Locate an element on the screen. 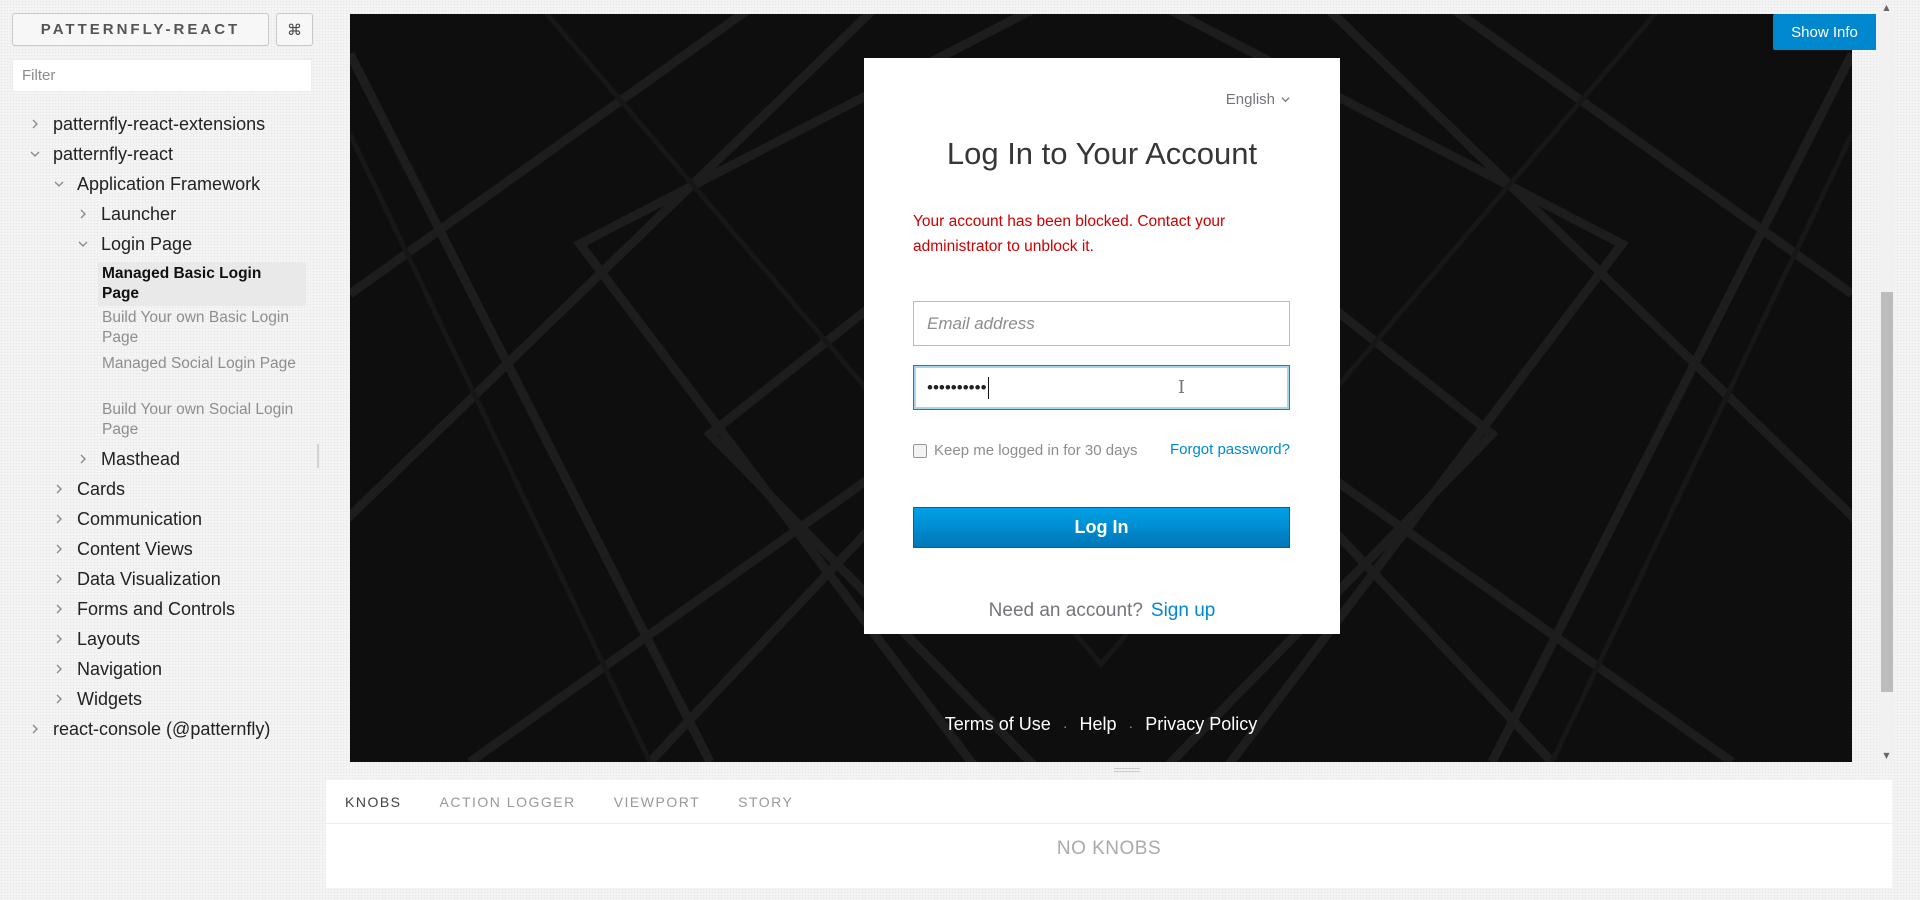 The height and width of the screenshot is (900, 1920). language-selector: English is located at coordinates (1258, 99).